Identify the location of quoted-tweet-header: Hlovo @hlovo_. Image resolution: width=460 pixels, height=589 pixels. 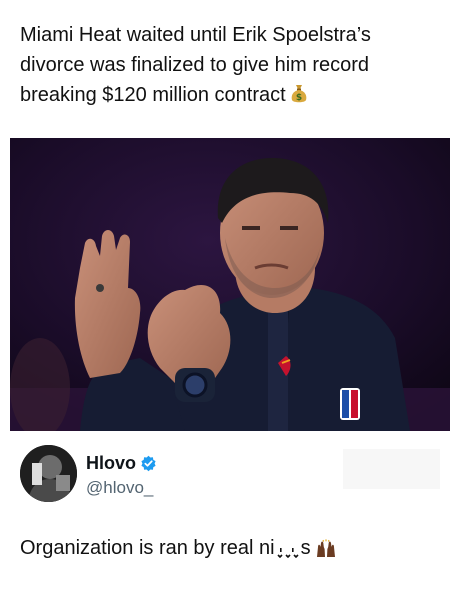
(230, 477).